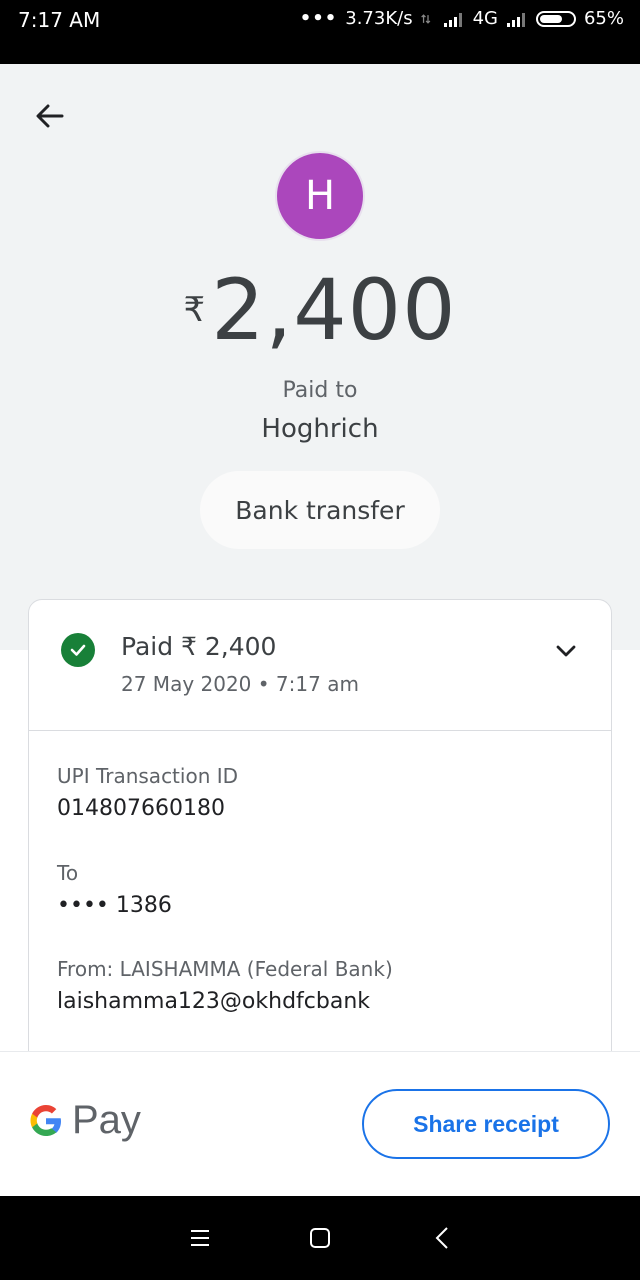 The image size is (640, 1280). I want to click on google-g-icon, so click(45, 1120).